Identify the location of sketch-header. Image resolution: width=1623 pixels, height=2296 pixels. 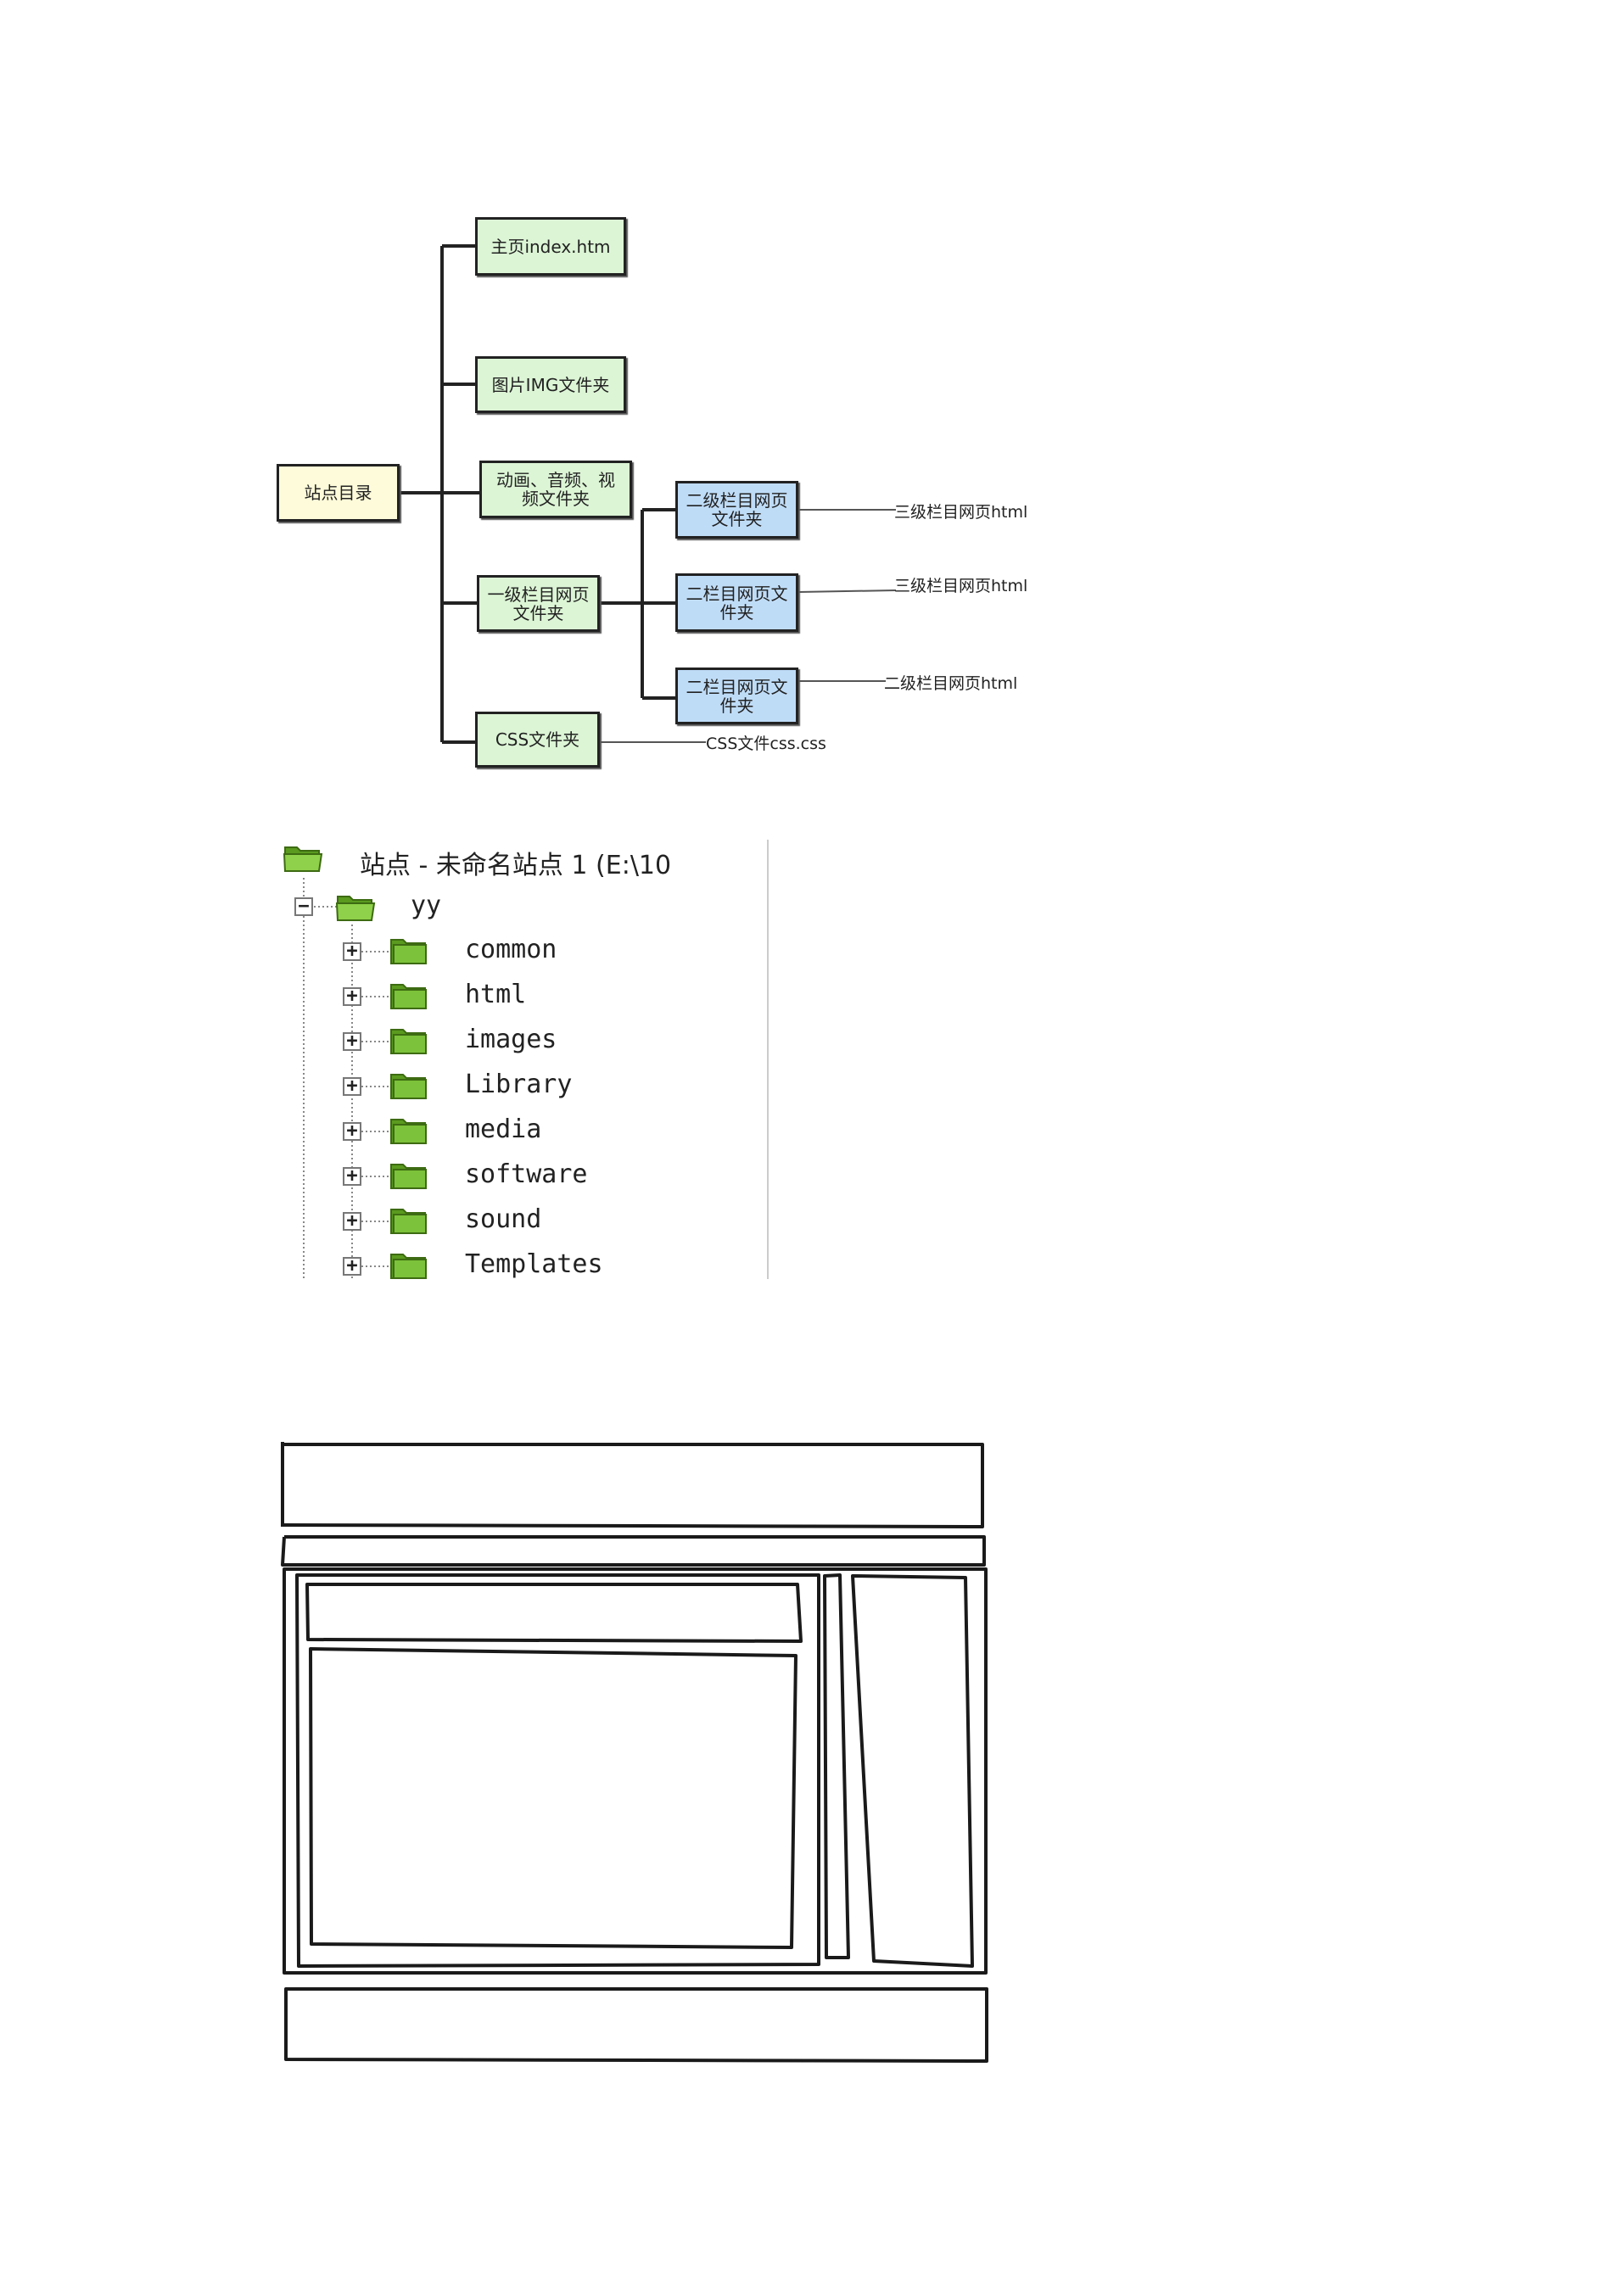
(632, 1485).